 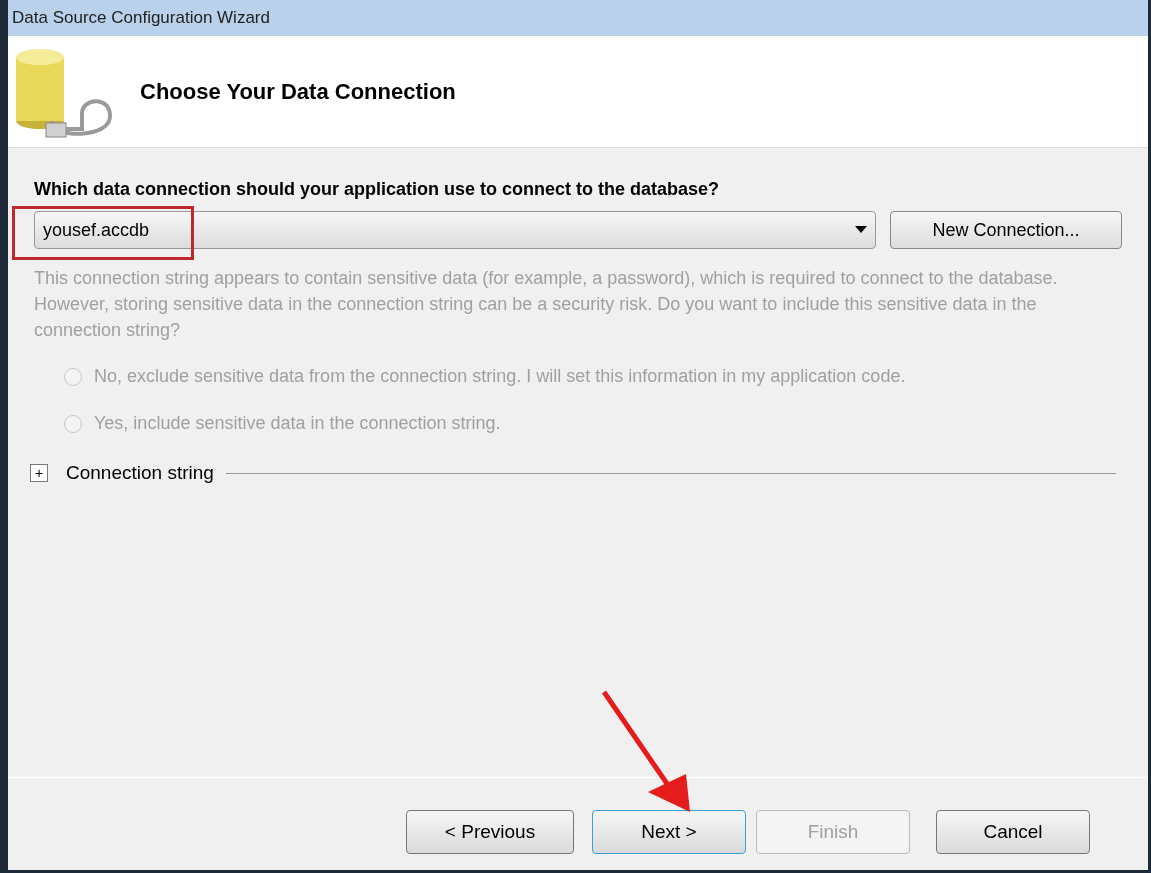 What do you see at coordinates (669, 832) in the screenshot?
I see `wizard-button: Next >` at bounding box center [669, 832].